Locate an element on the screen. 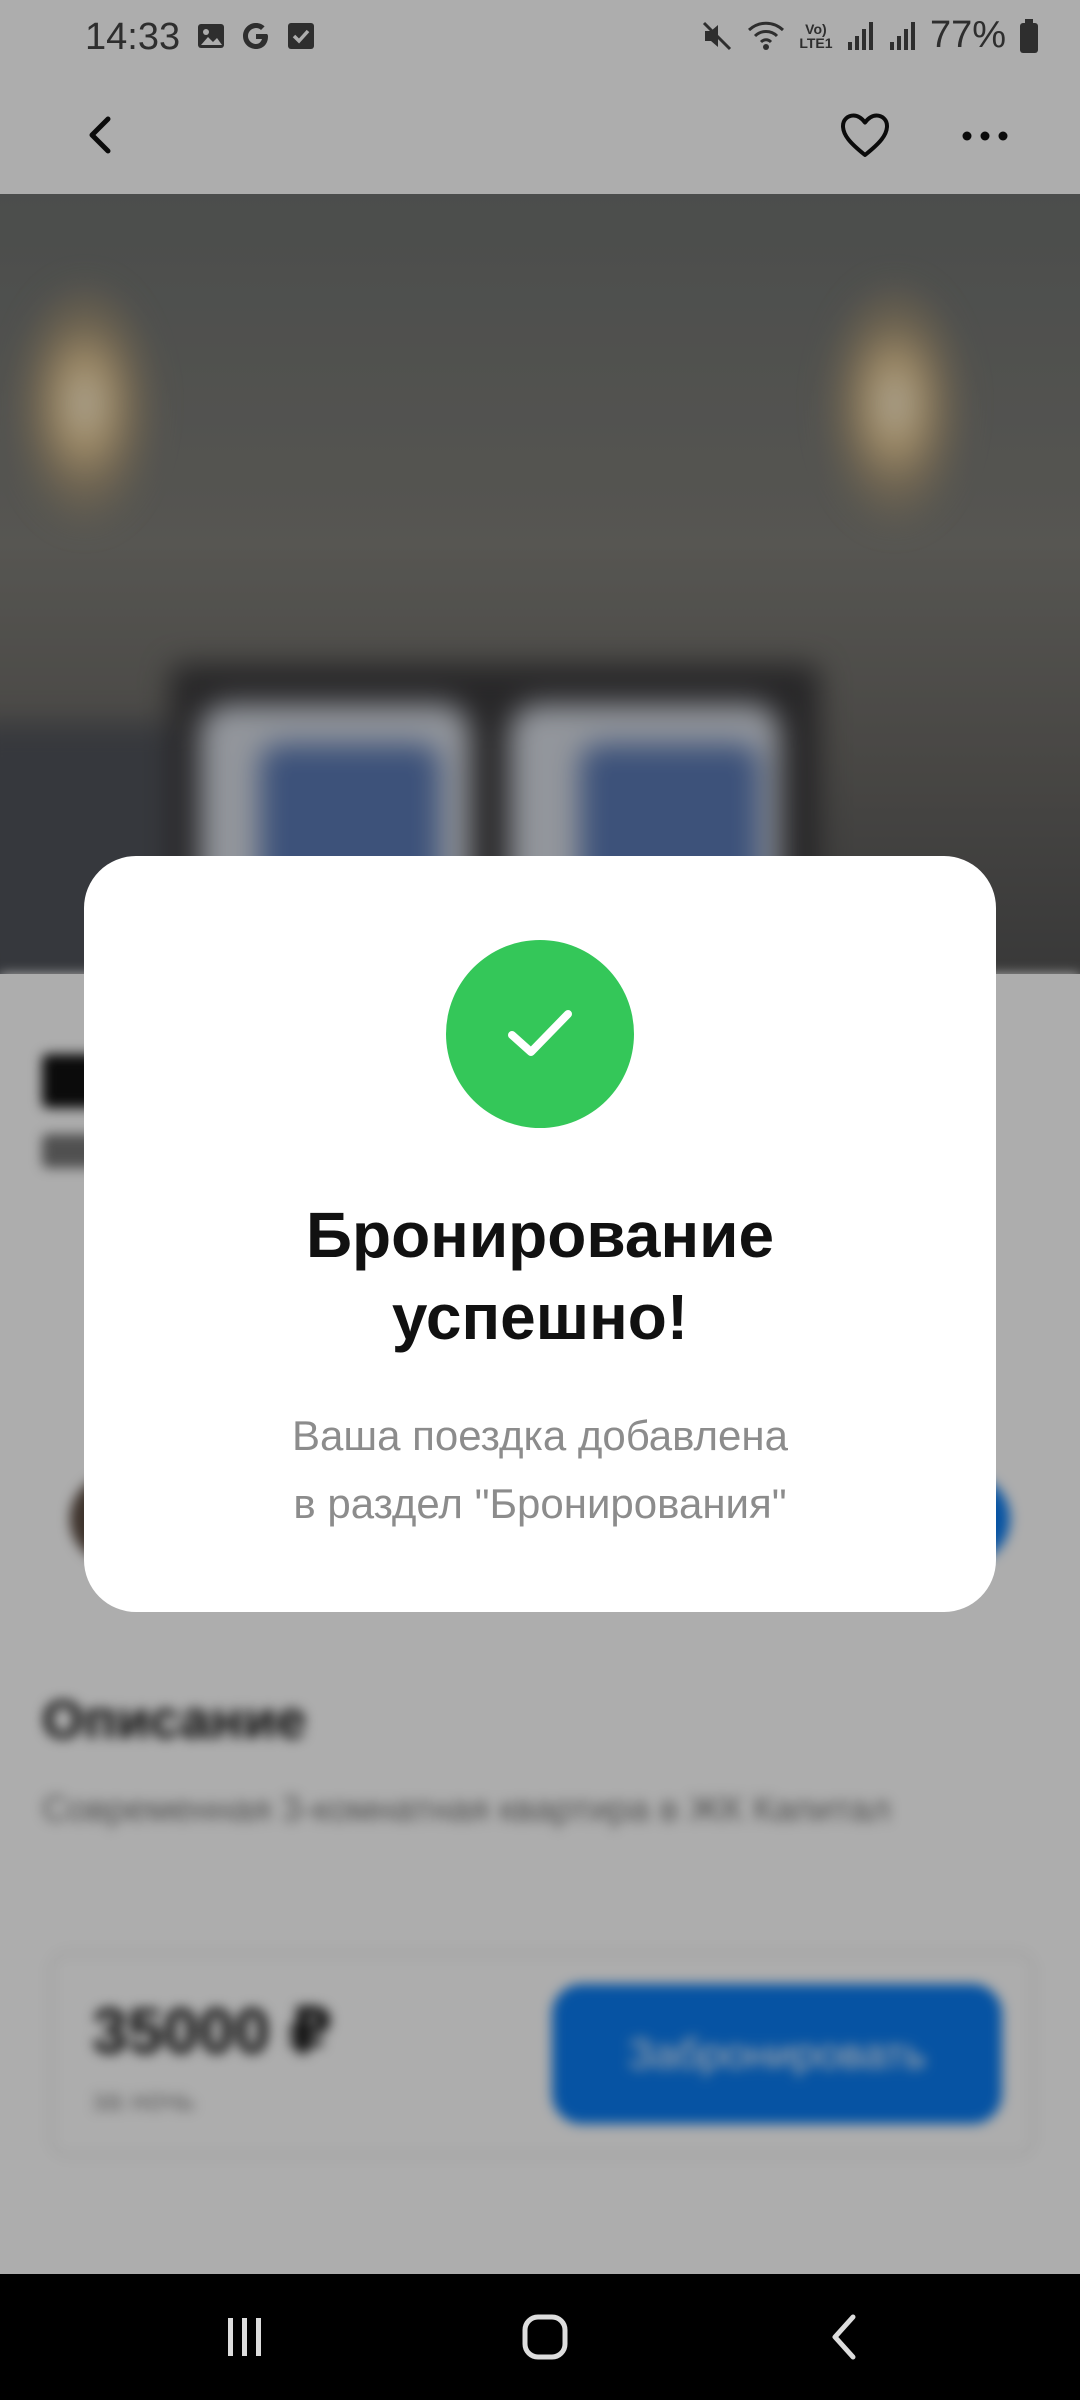 This screenshot has width=1080, height=2400. dialog-title: Бронирование успешно! is located at coordinates (540, 1276).